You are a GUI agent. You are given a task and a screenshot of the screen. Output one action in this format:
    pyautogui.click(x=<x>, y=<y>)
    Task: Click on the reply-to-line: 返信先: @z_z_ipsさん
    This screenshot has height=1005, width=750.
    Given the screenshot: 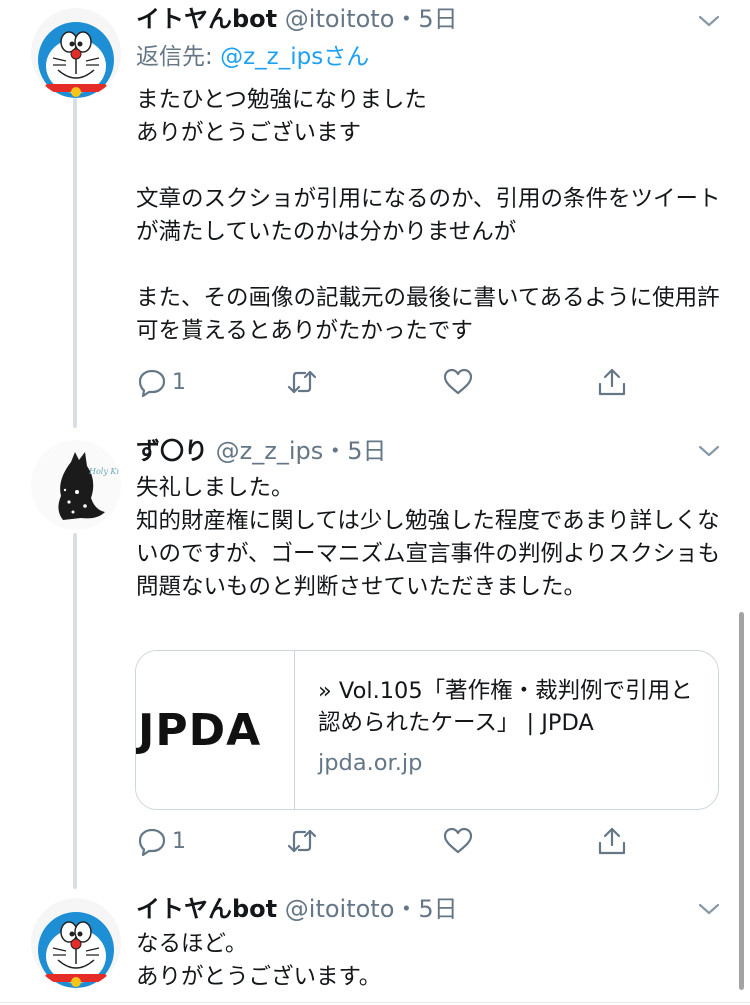 What is the action you would take?
    pyautogui.click(x=252, y=57)
    